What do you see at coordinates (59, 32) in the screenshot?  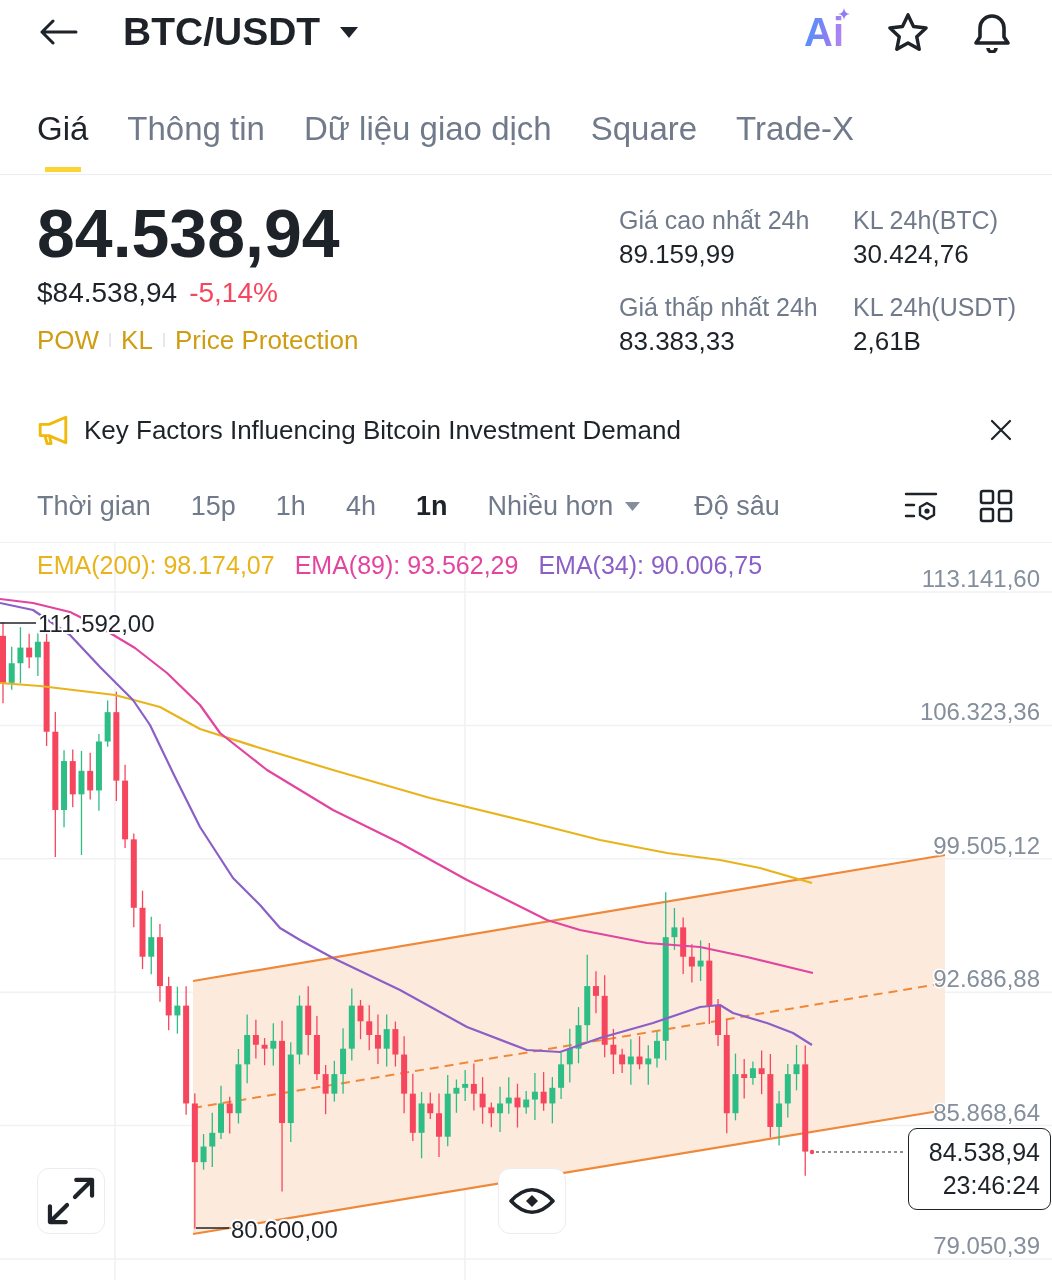 I see `back-arrow-icon` at bounding box center [59, 32].